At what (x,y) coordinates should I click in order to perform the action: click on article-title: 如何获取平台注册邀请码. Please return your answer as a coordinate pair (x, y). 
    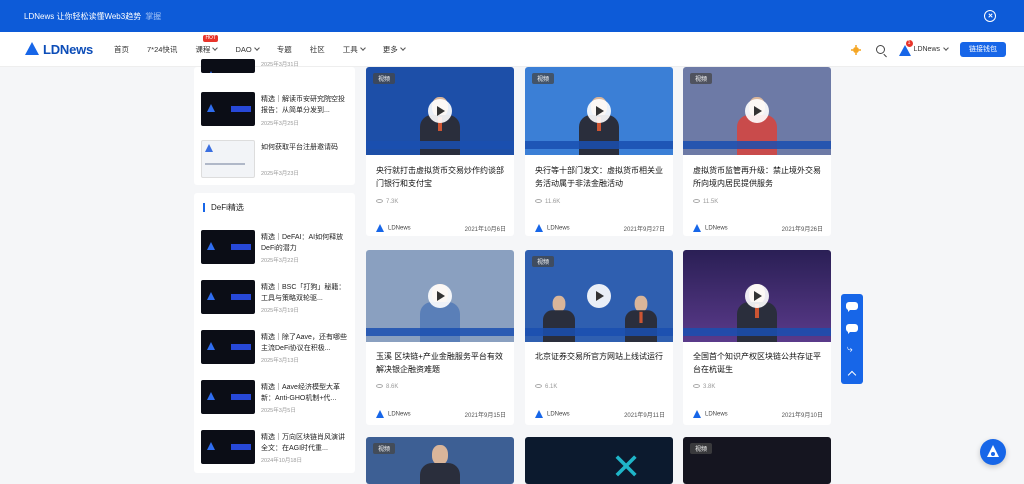
    Looking at the image, I should click on (299, 147).